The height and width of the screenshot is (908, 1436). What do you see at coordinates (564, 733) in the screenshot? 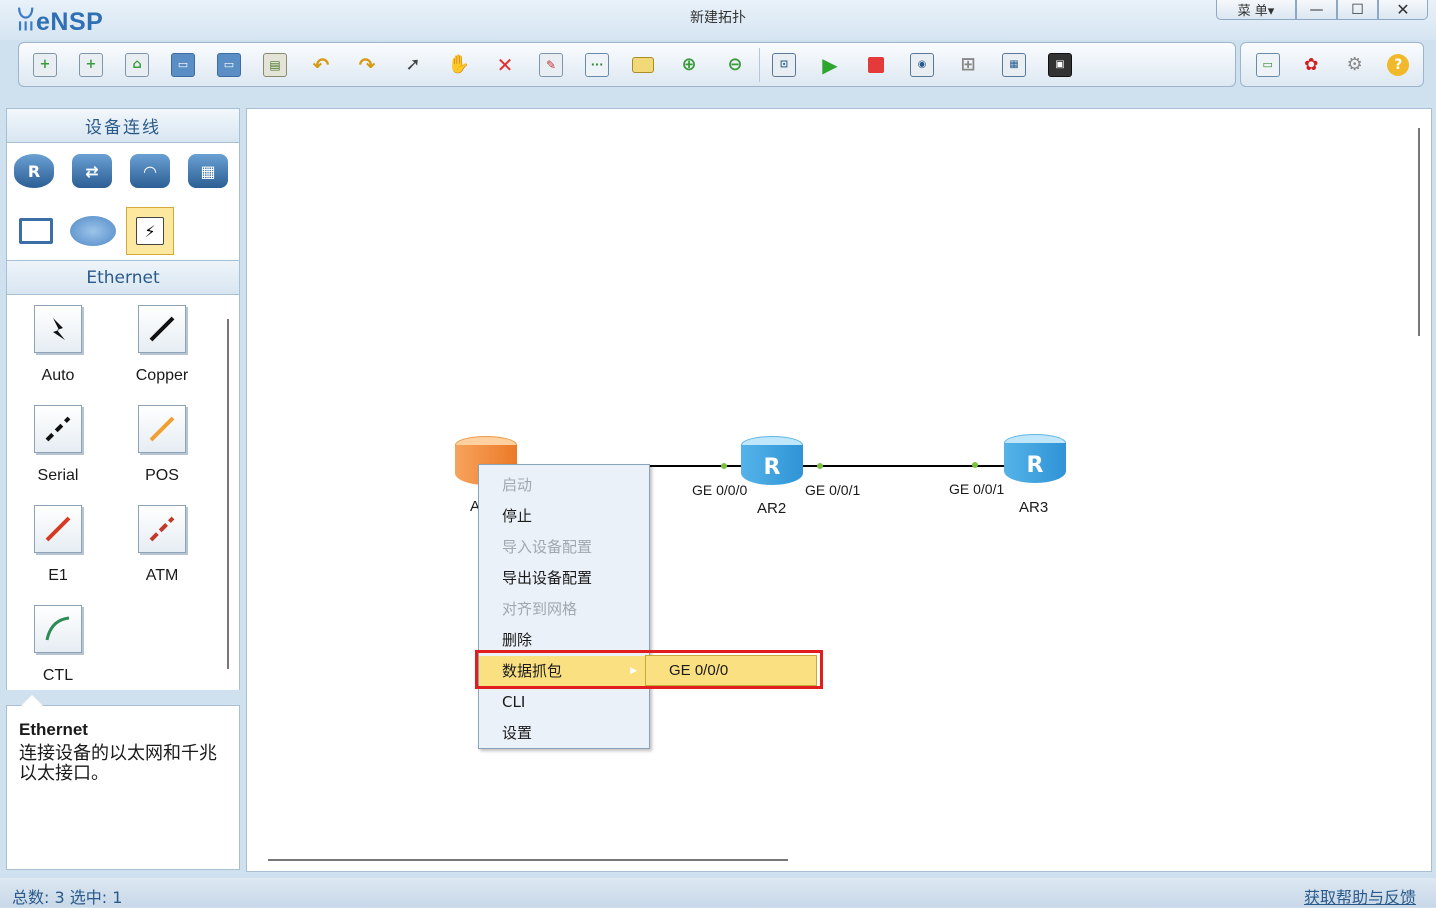
I see `menu-item-settings: 设置` at bounding box center [564, 733].